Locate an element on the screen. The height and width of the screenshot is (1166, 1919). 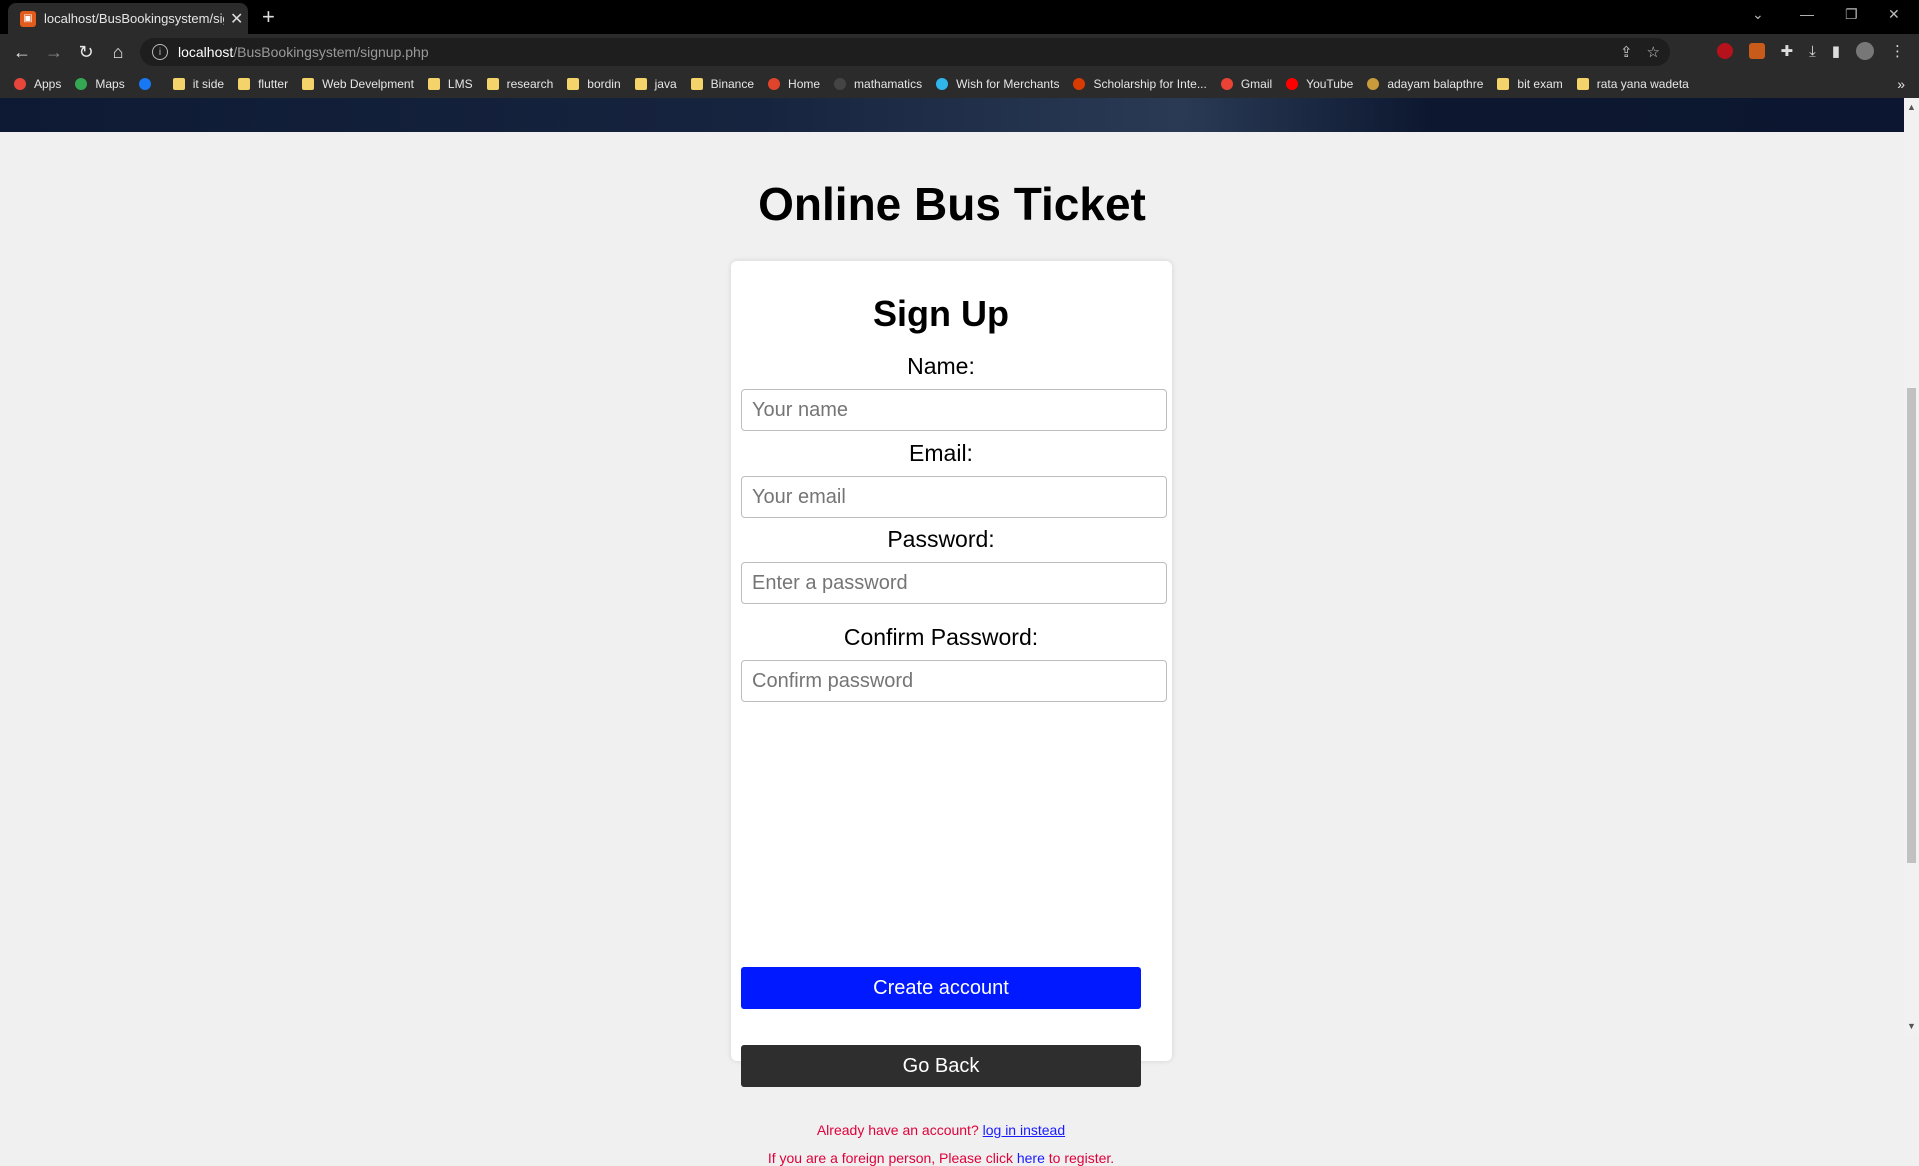
bookmark-label: research is located at coordinates (530, 84).